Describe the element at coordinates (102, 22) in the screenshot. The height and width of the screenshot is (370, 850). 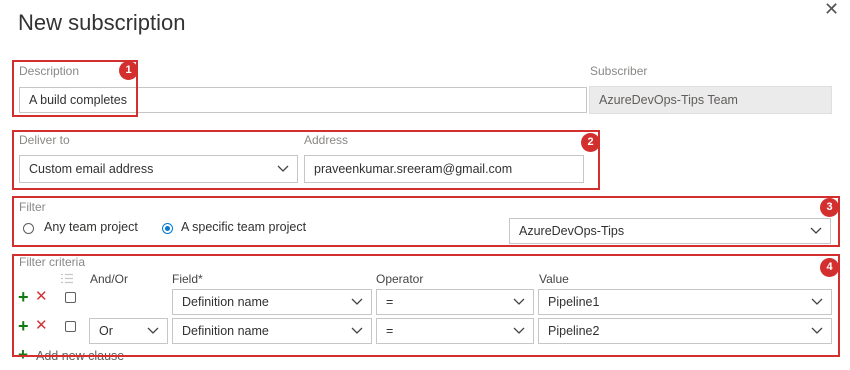
I see `dialog-title: New subscription` at that location.